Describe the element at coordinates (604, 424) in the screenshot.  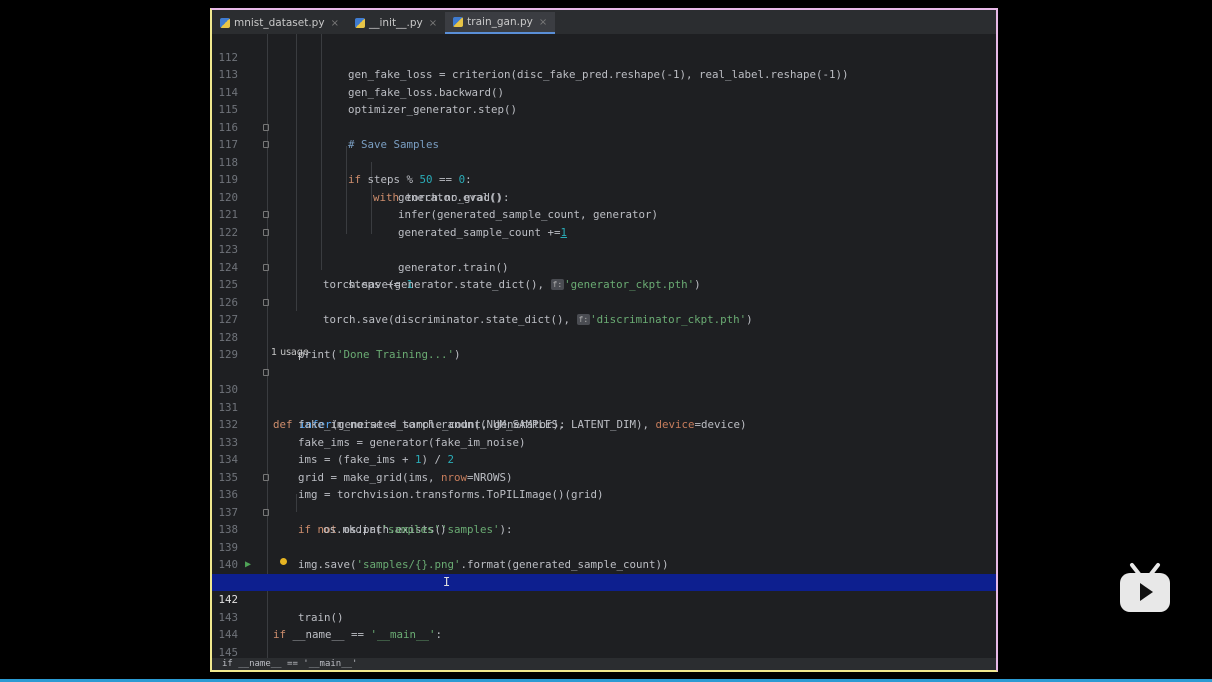
I see `code-line: 132 fake_ims = generator(fake_im_noise)` at that location.